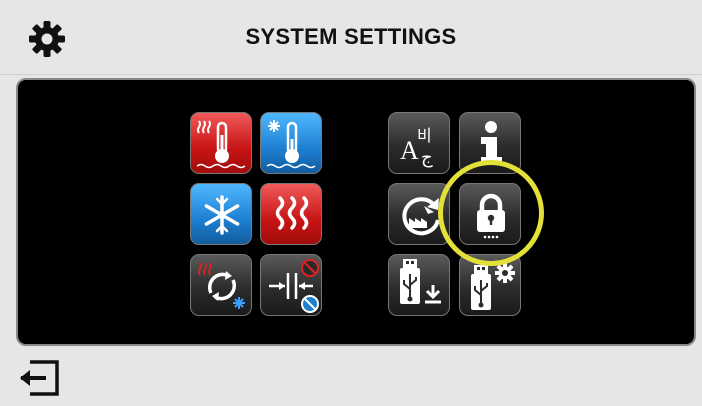  Describe the element at coordinates (39, 378) in the screenshot. I see `exit-icon` at that location.